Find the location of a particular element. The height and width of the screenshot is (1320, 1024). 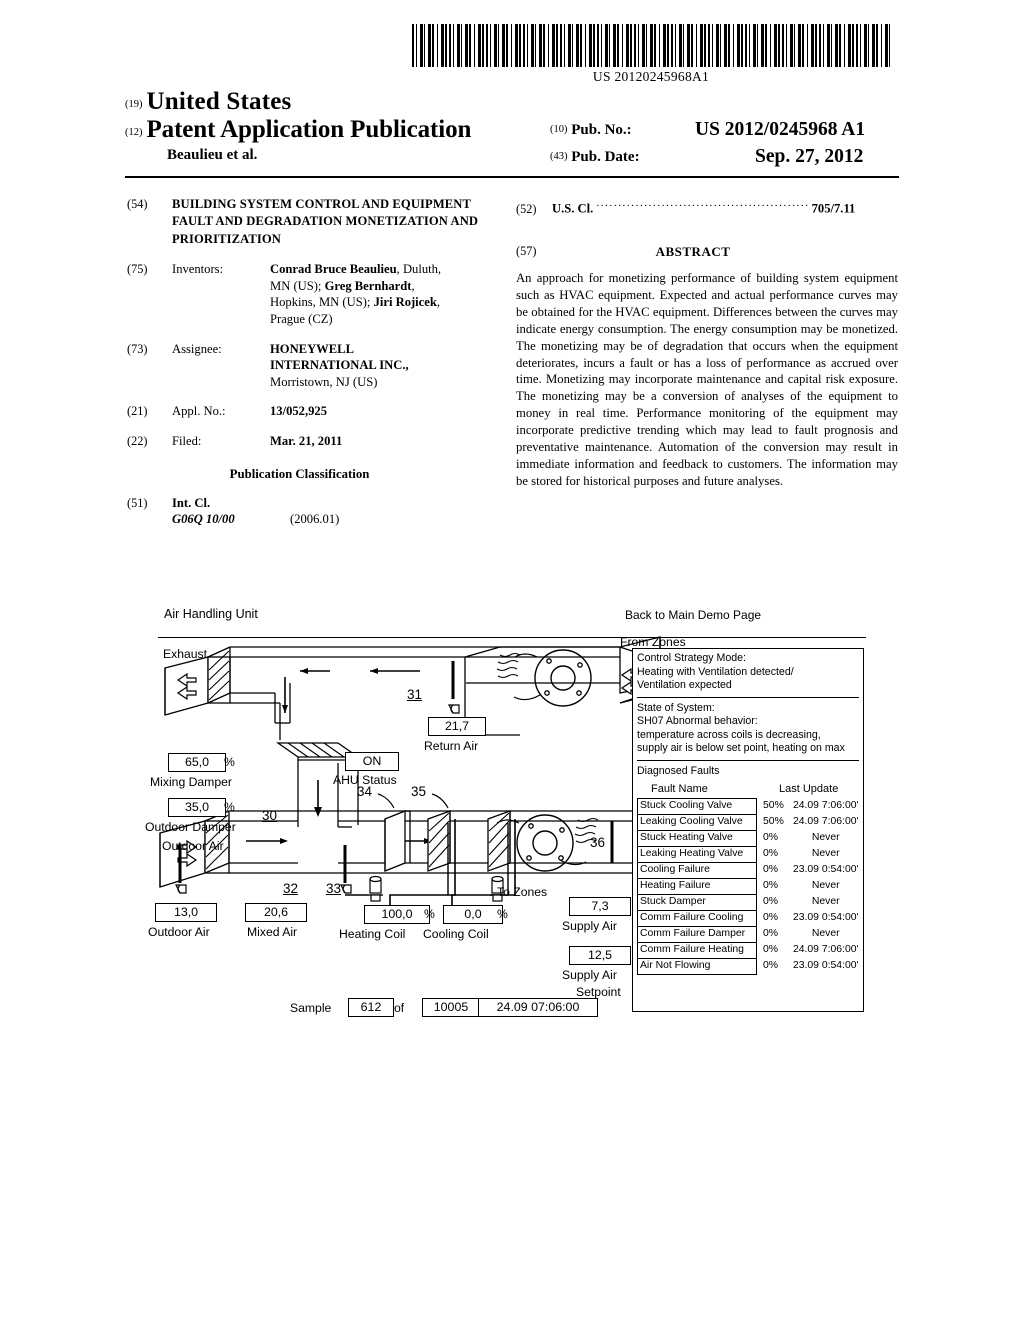

diagnosed-faults-label: Diagnosed Faults is located at coordinates (678, 770).